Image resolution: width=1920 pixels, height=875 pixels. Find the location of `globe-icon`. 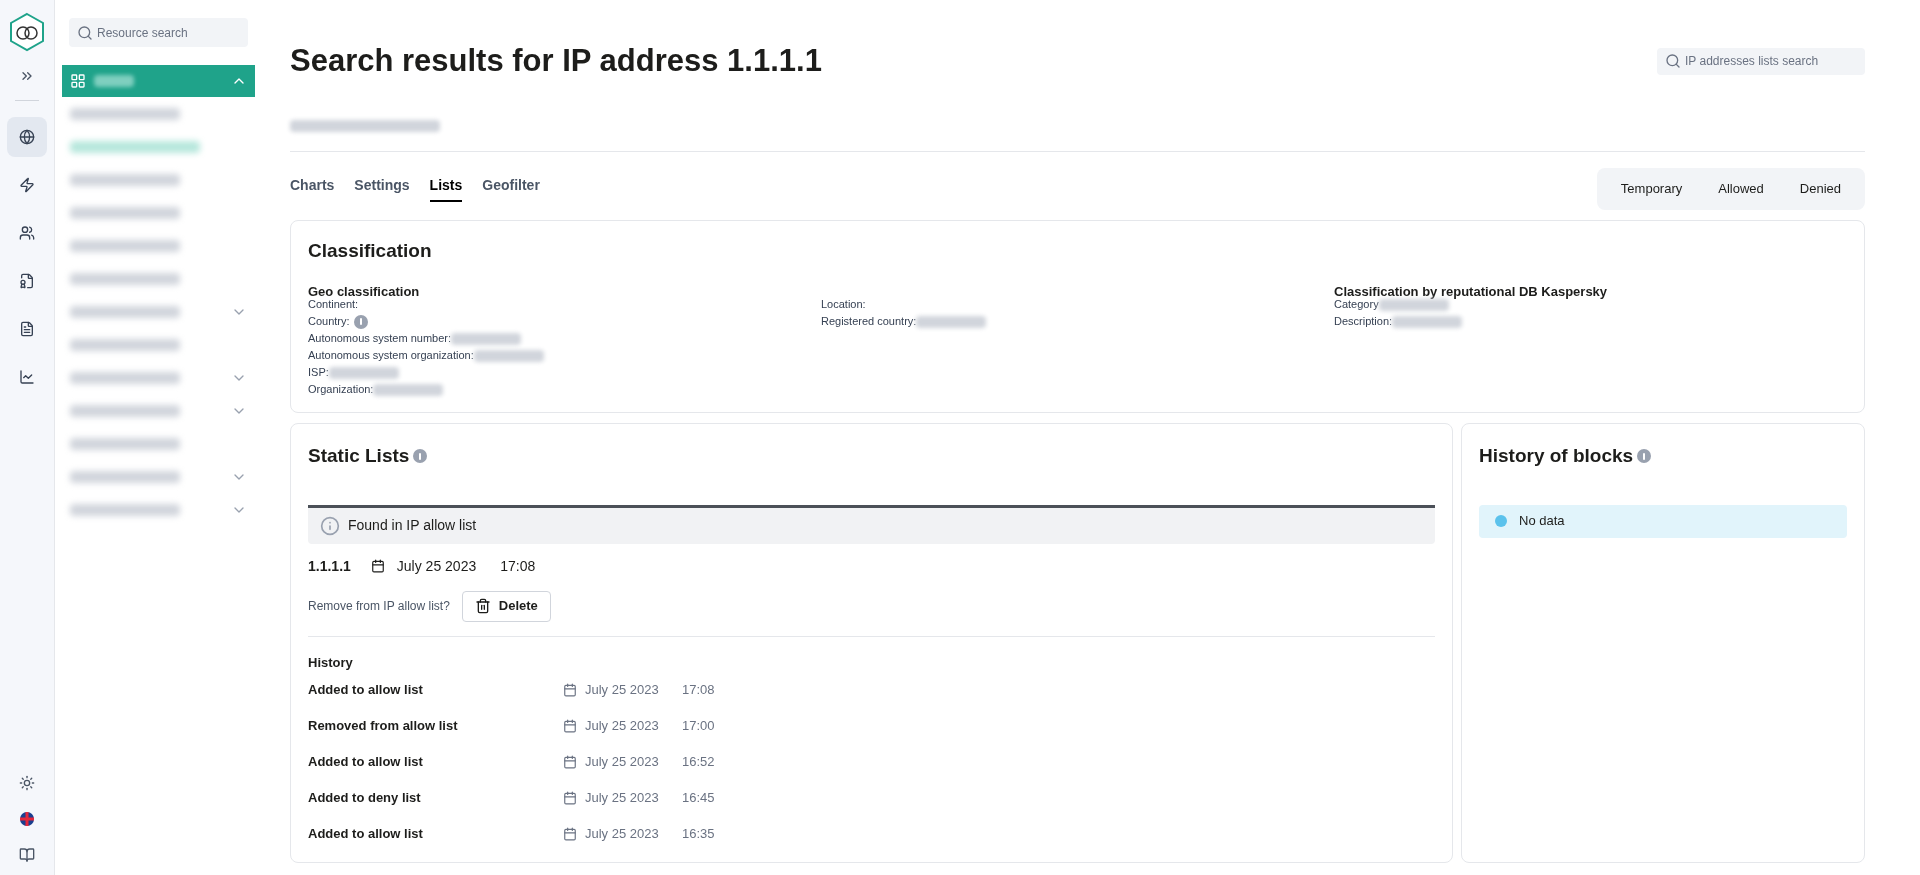

globe-icon is located at coordinates (27, 137).